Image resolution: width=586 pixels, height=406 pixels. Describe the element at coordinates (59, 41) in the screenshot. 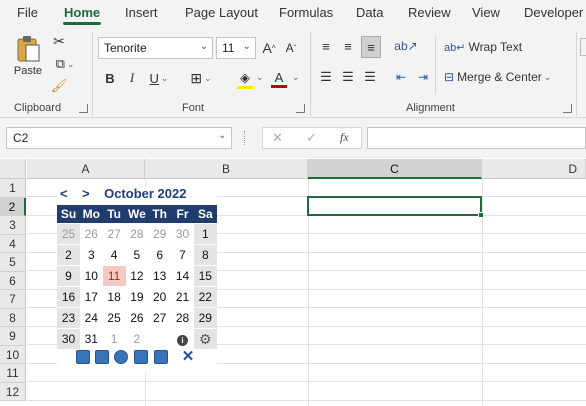

I see `cut-button: ✂` at that location.